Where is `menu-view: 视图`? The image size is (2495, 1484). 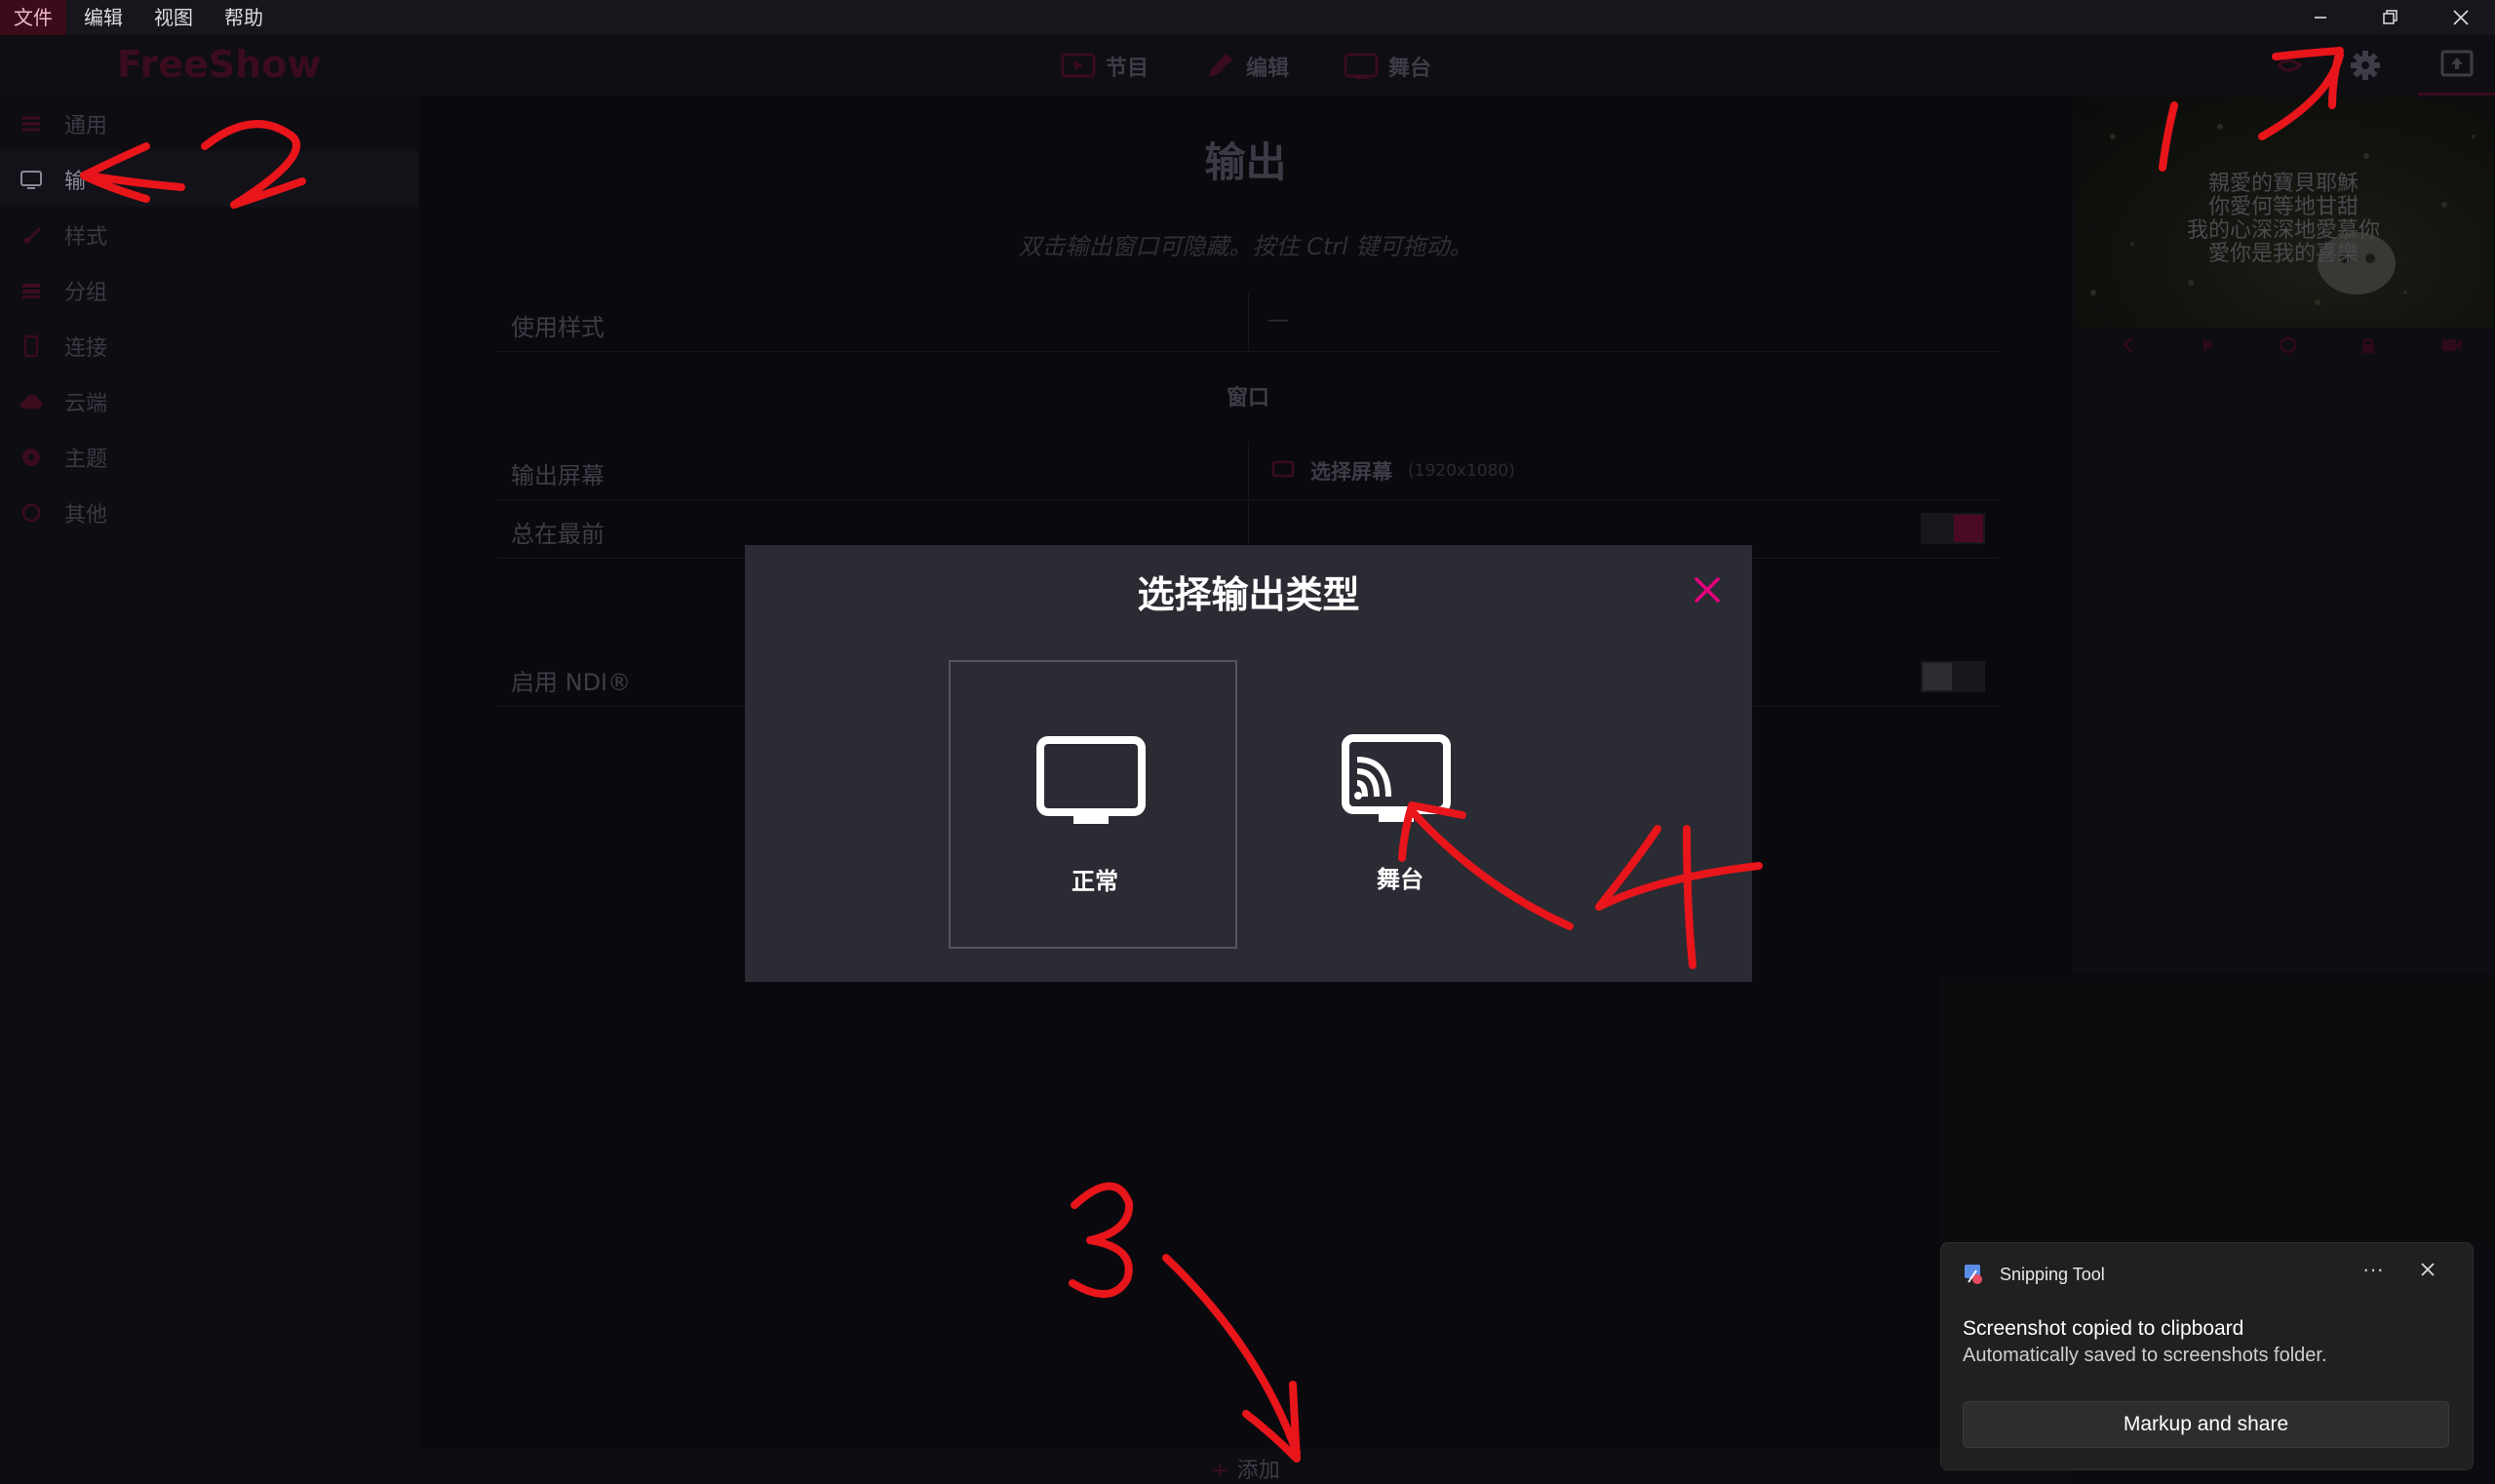 menu-view: 视图 is located at coordinates (173, 17).